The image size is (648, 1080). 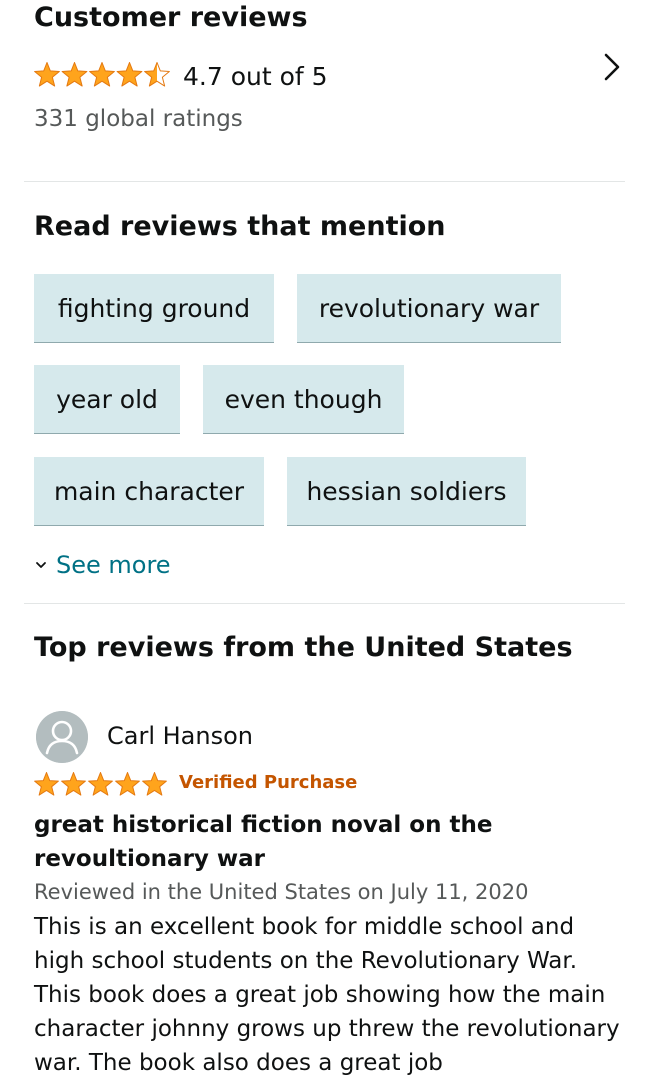 I want to click on avatar, so click(x=62, y=737).